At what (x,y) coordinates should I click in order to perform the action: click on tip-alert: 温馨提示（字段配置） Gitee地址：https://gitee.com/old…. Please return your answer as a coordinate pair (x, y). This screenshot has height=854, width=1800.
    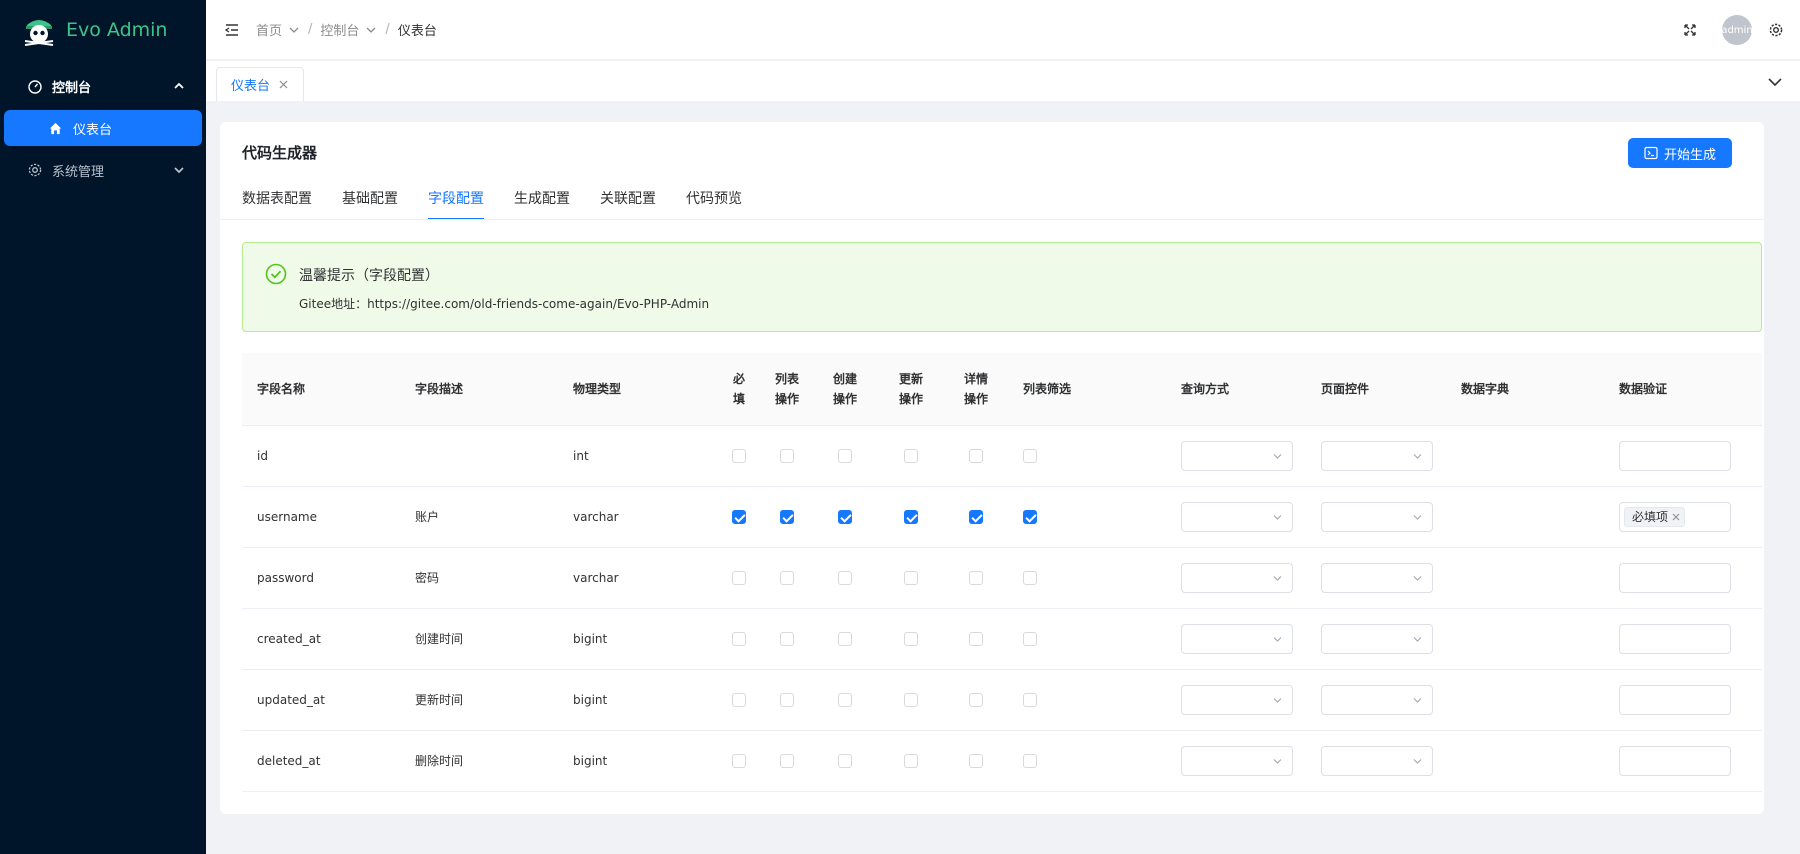
    Looking at the image, I should click on (1002, 287).